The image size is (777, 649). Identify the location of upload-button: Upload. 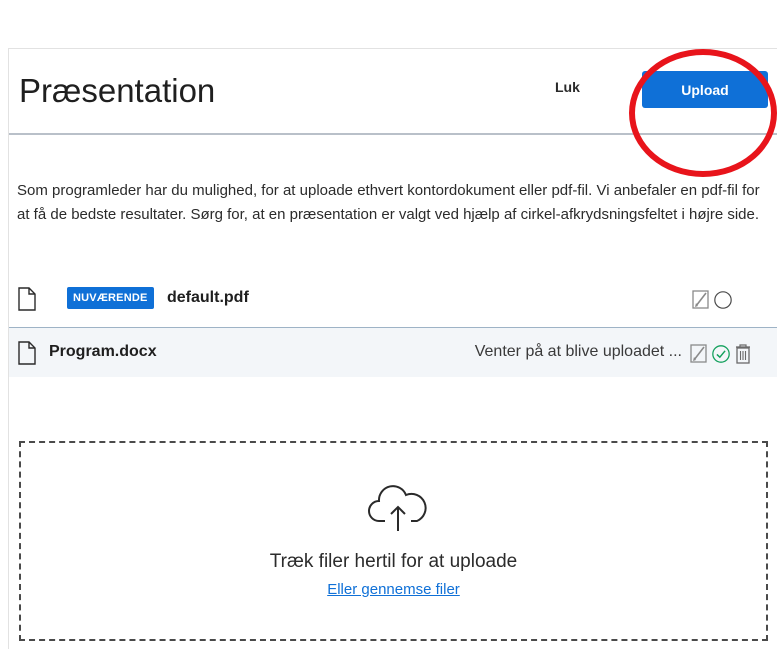
(705, 89).